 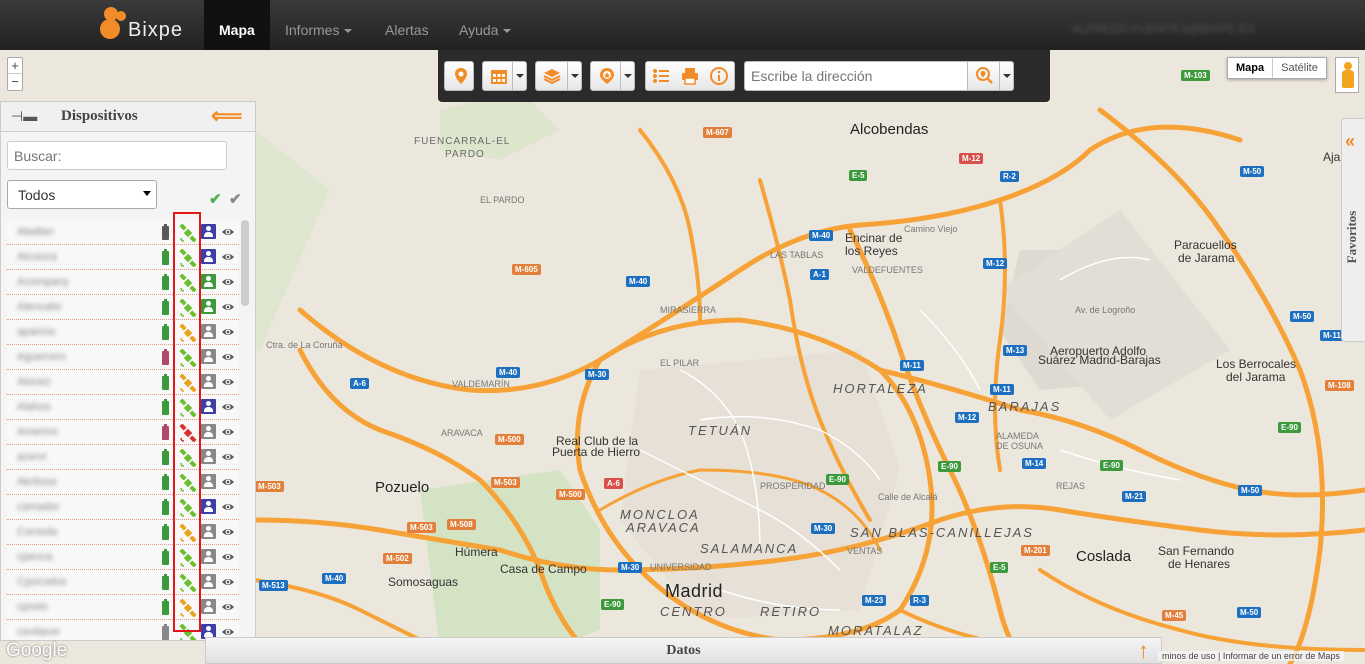 I want to click on collapse-panel-icon: ⟸, so click(x=226, y=116).